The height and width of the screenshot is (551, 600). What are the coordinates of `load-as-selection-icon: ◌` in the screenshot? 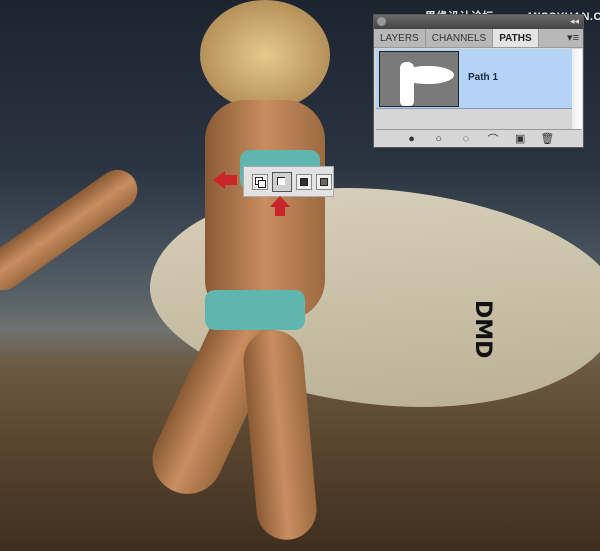 It's located at (466, 139).